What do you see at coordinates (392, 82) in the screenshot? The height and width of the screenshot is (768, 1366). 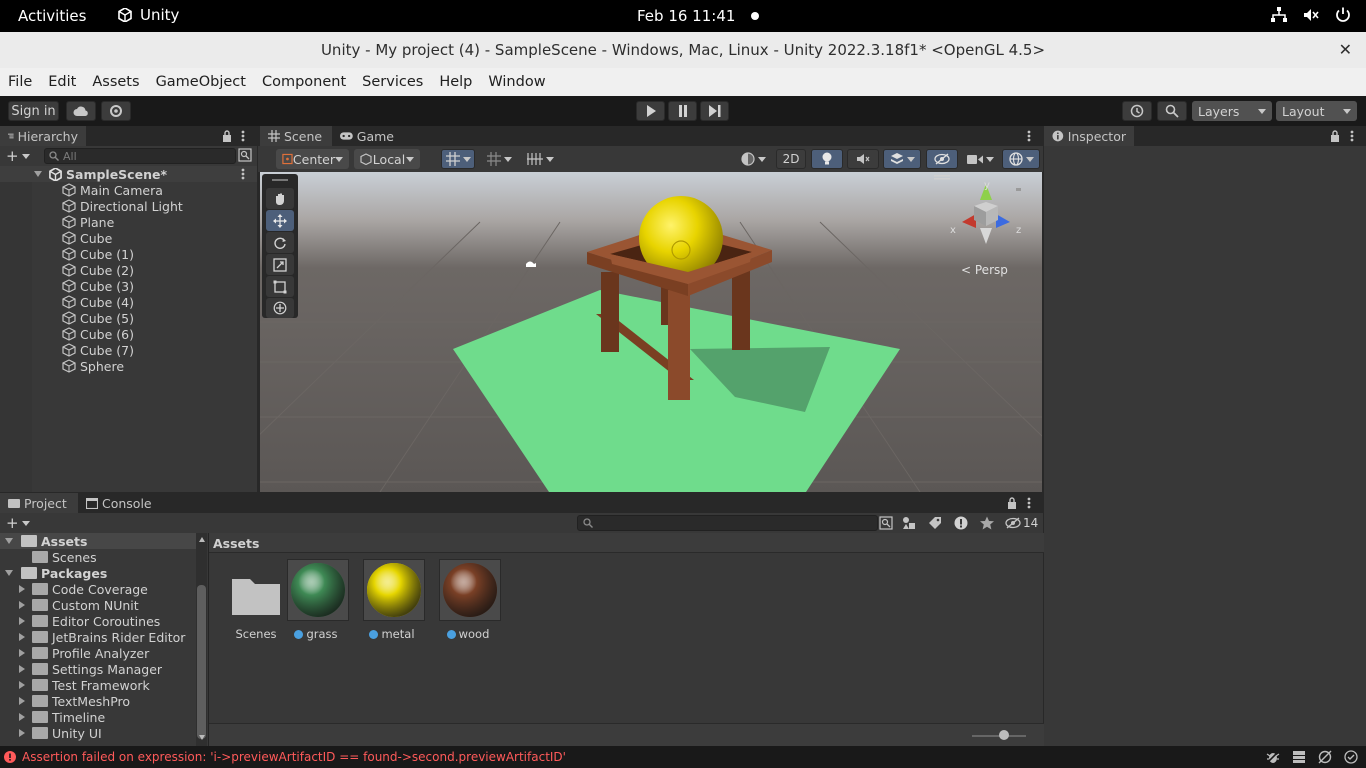 I see `menu-services: Services` at bounding box center [392, 82].